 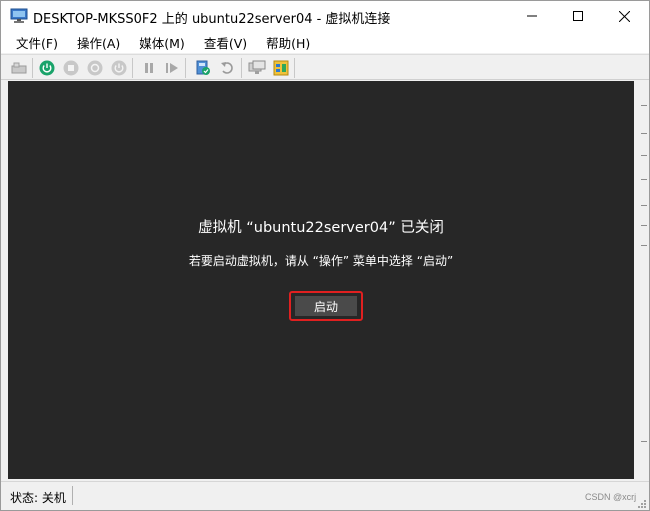 I want to click on toolbar, so click(x=325, y=67).